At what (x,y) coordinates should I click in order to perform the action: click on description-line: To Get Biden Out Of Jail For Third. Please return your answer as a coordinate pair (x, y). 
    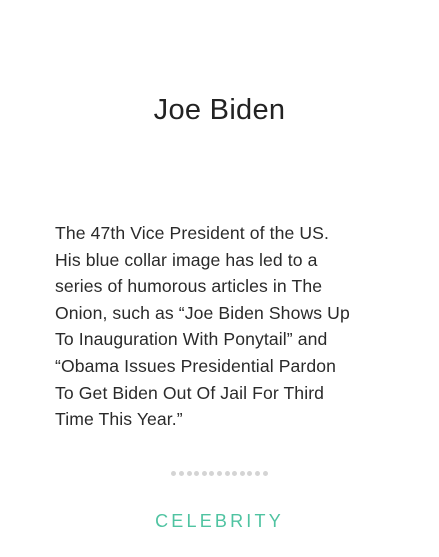
    Looking at the image, I should click on (190, 392).